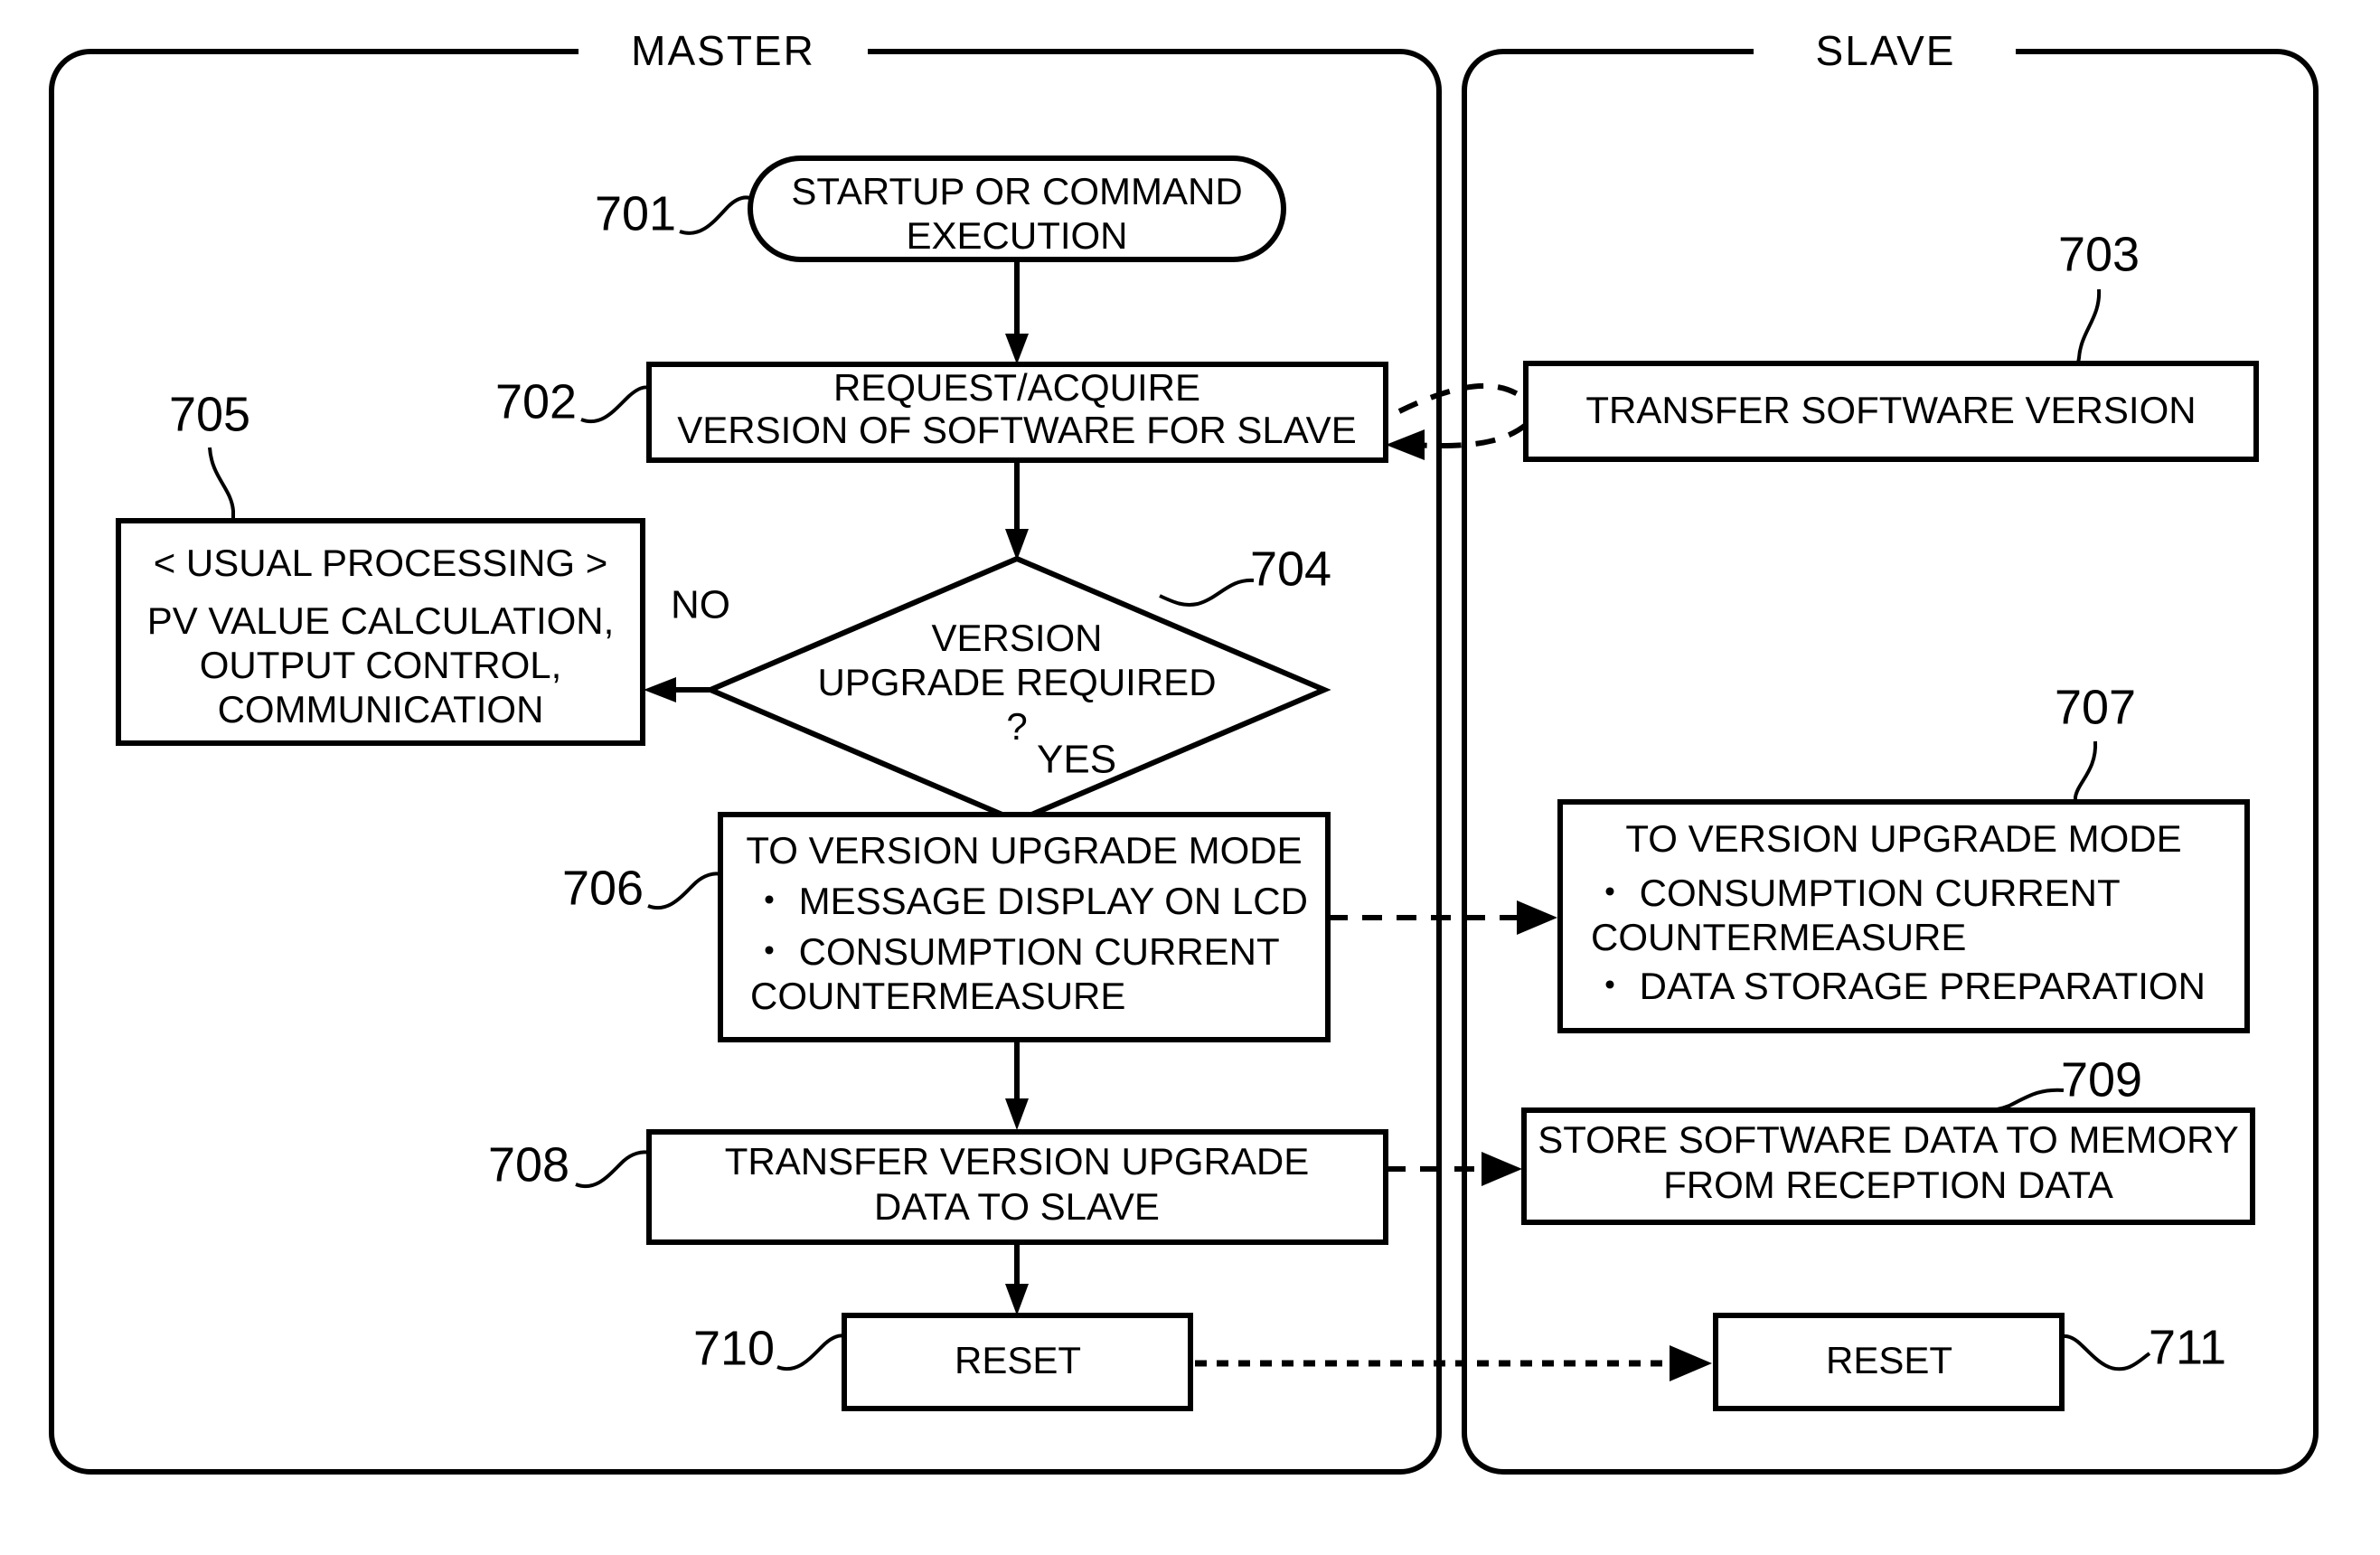 This screenshot has height=1555, width=2380. Describe the element at coordinates (615, 404) in the screenshot. I see `ref-702-leader-line` at that location.